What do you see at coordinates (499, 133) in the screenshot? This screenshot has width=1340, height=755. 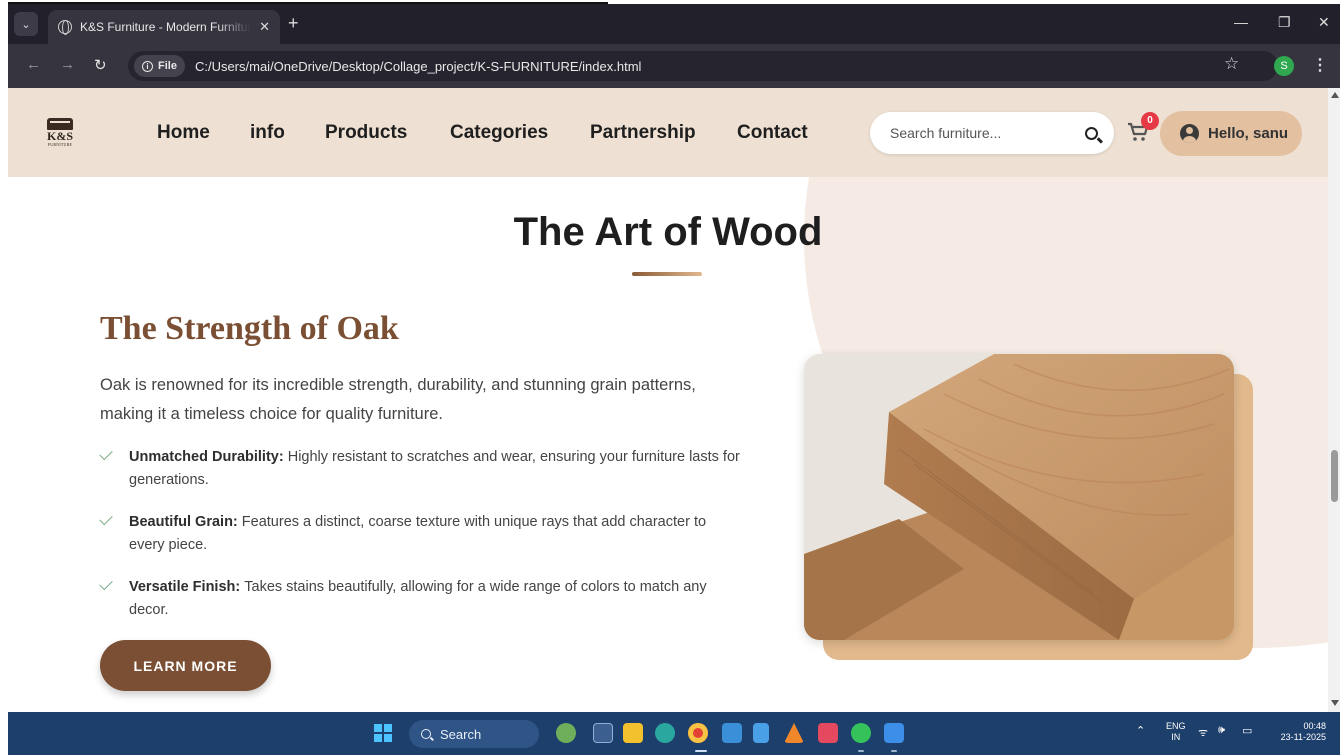 I see `nav-categories: Categories` at bounding box center [499, 133].